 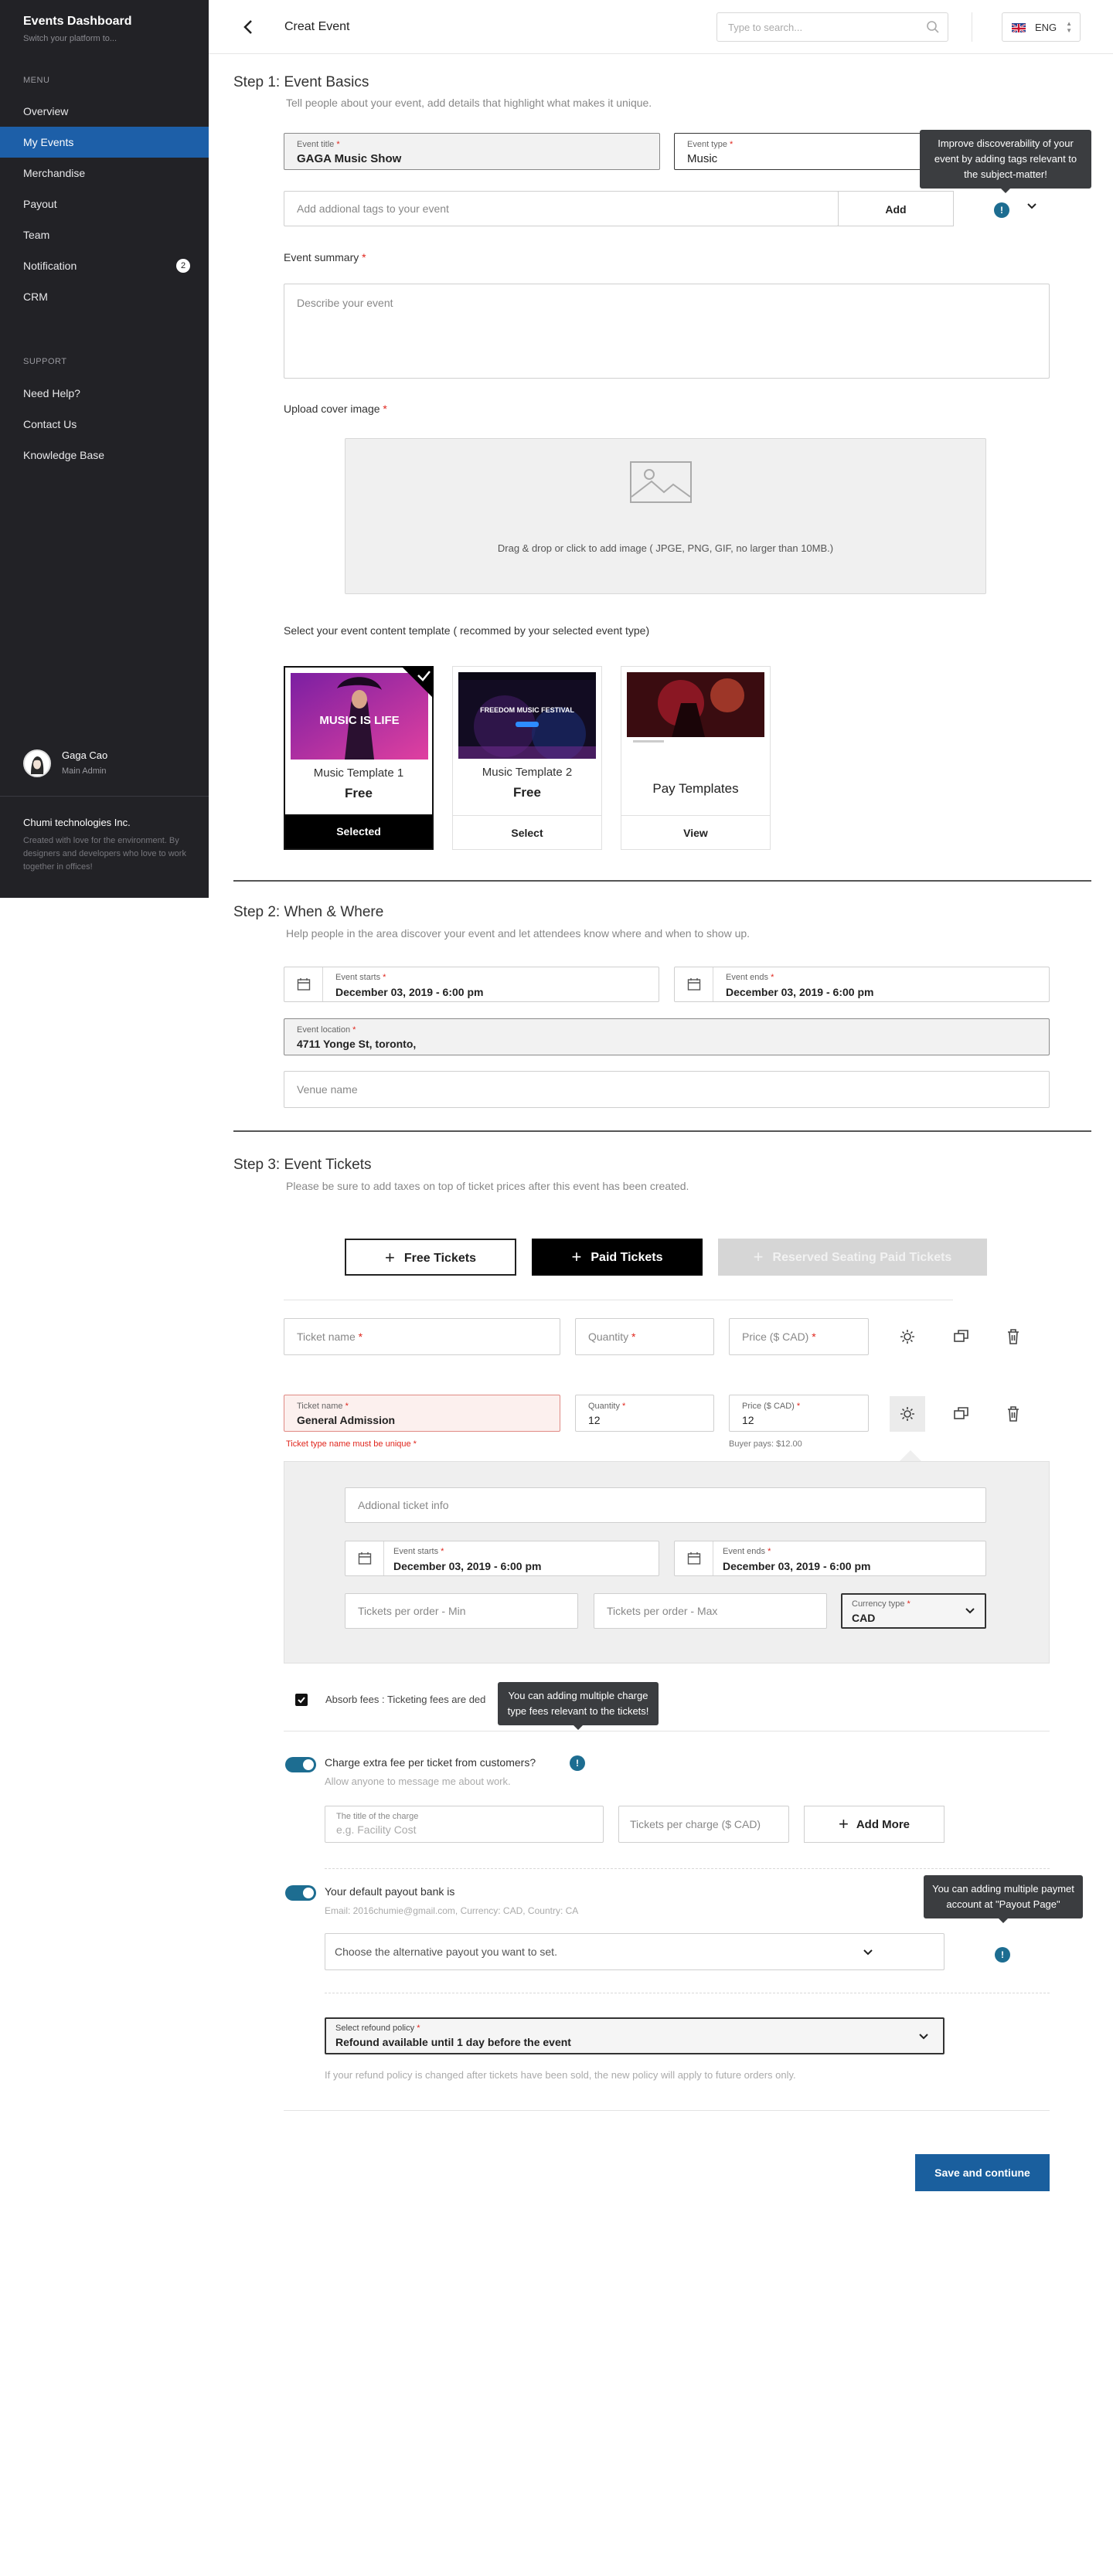 I want to click on event-location-value: 4711 Yonge St, toronto,, so click(x=357, y=1044).